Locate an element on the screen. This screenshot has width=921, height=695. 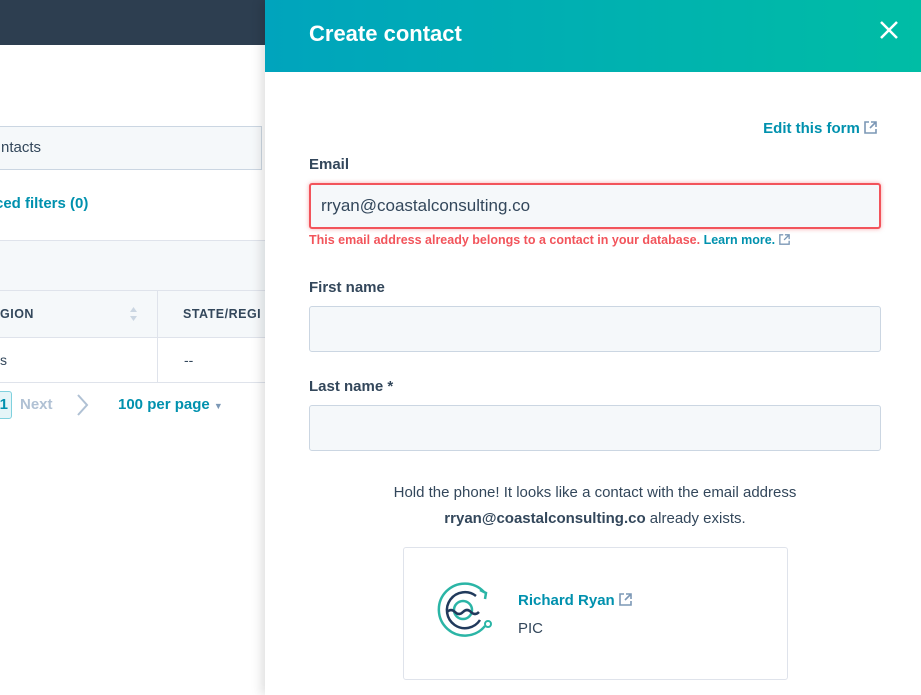
per-page-dropdown: 100 per page ▼ is located at coordinates (170, 404).